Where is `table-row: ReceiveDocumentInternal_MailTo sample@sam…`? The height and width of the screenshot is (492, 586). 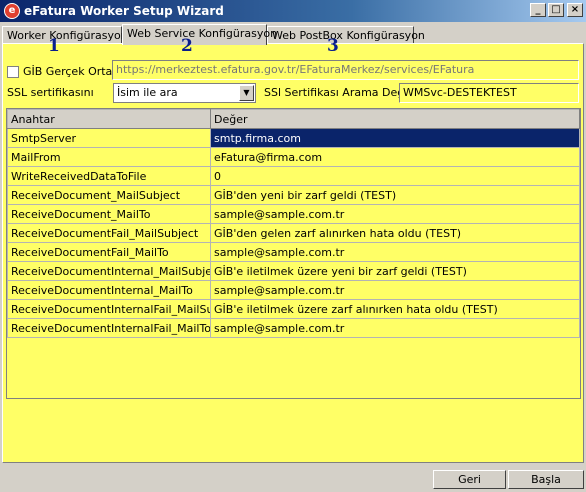 table-row: ReceiveDocumentInternal_MailTo sample@sam… is located at coordinates (293, 290).